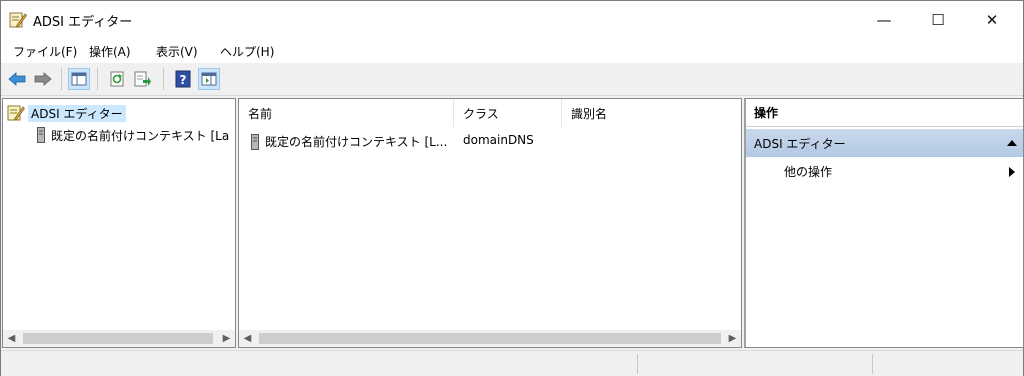  I want to click on maximize-button: ☐, so click(938, 20).